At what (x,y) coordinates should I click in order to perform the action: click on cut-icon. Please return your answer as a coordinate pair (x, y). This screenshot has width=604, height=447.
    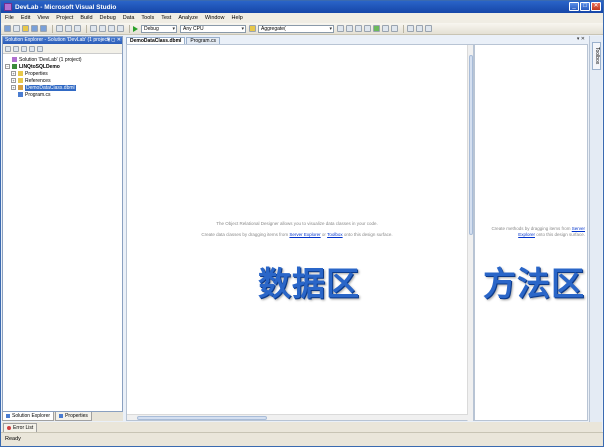
    Looking at the image, I should click on (59, 28).